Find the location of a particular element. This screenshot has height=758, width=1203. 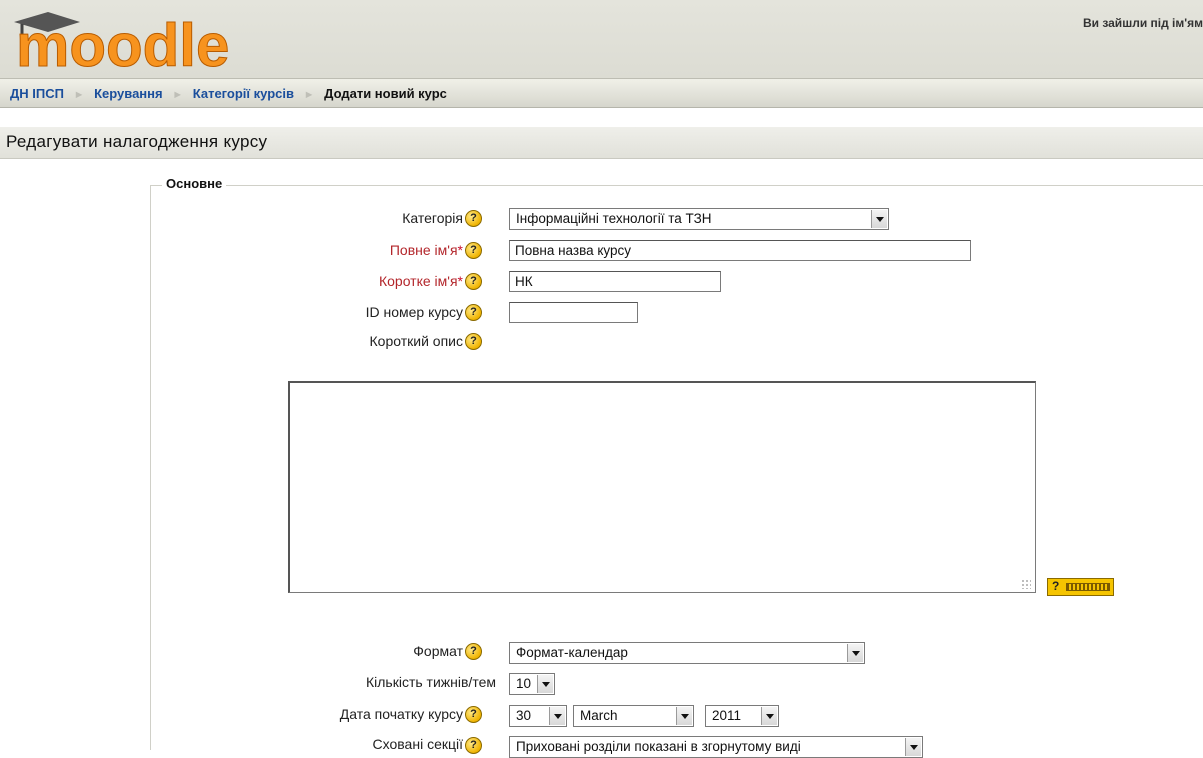

page-header: moodle Ви зайшли під ім'ям is located at coordinates (601, 39).